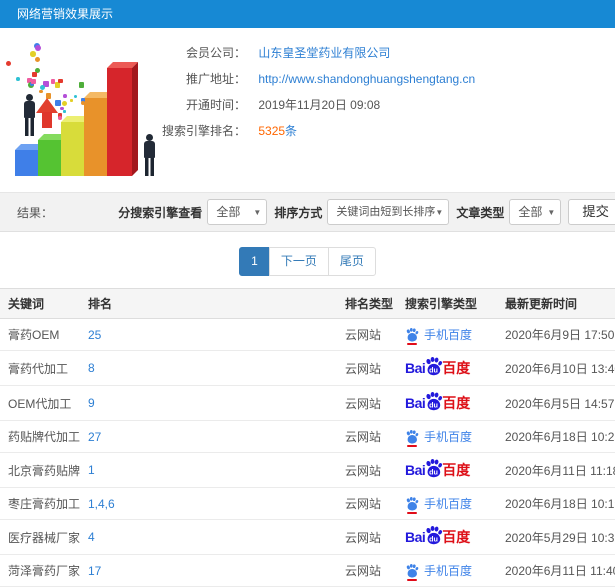 This screenshot has height=587, width=615. What do you see at coordinates (91, 470) in the screenshot?
I see `rank-link: 1` at bounding box center [91, 470].